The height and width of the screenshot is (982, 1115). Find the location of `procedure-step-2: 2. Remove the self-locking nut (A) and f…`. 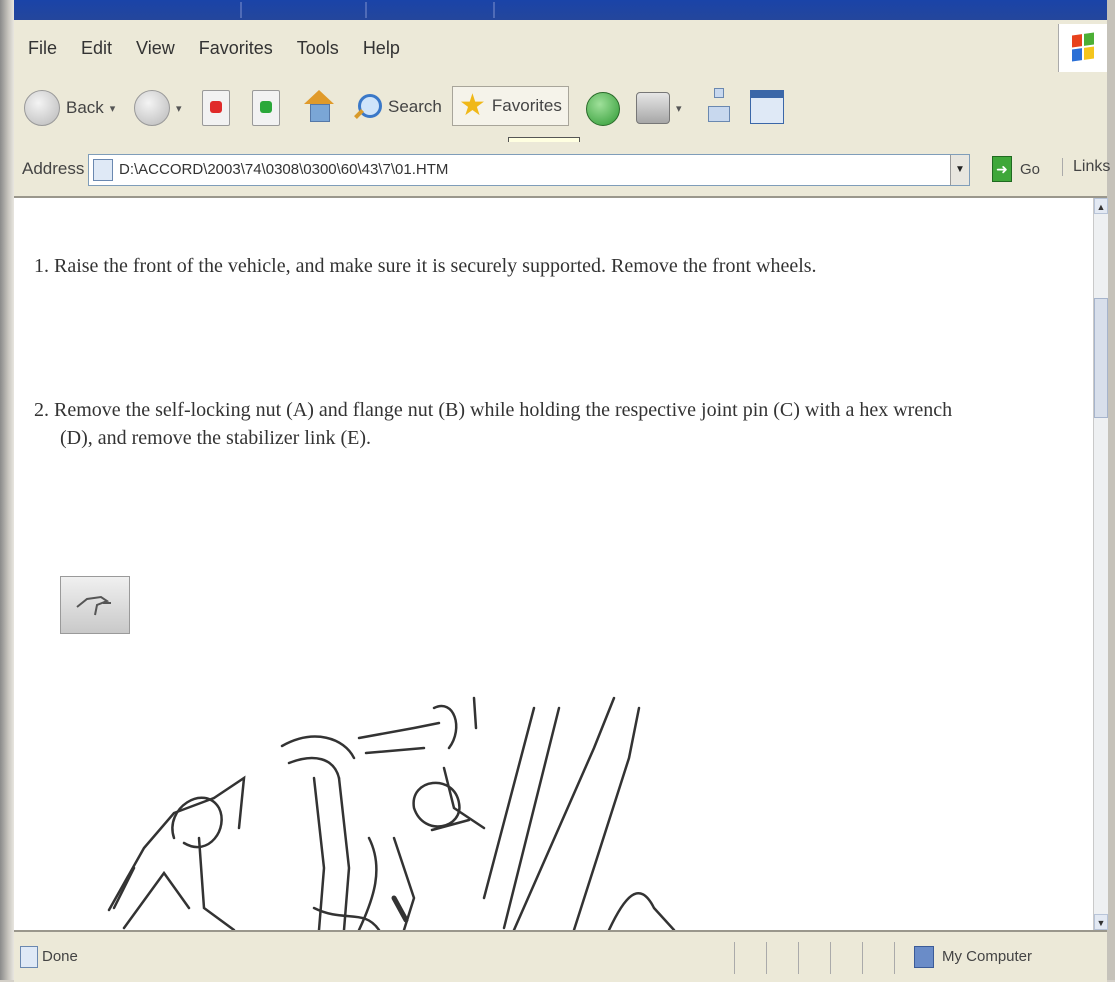

procedure-step-2: 2. Remove the self-locking nut (A) and f… is located at coordinates (549, 424).